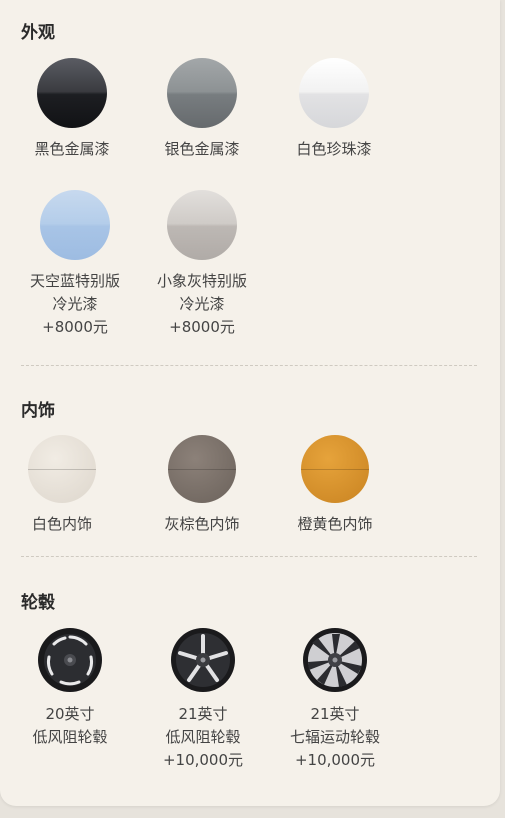  Describe the element at coordinates (75, 225) in the screenshot. I see `sky-blue-swatch` at that location.